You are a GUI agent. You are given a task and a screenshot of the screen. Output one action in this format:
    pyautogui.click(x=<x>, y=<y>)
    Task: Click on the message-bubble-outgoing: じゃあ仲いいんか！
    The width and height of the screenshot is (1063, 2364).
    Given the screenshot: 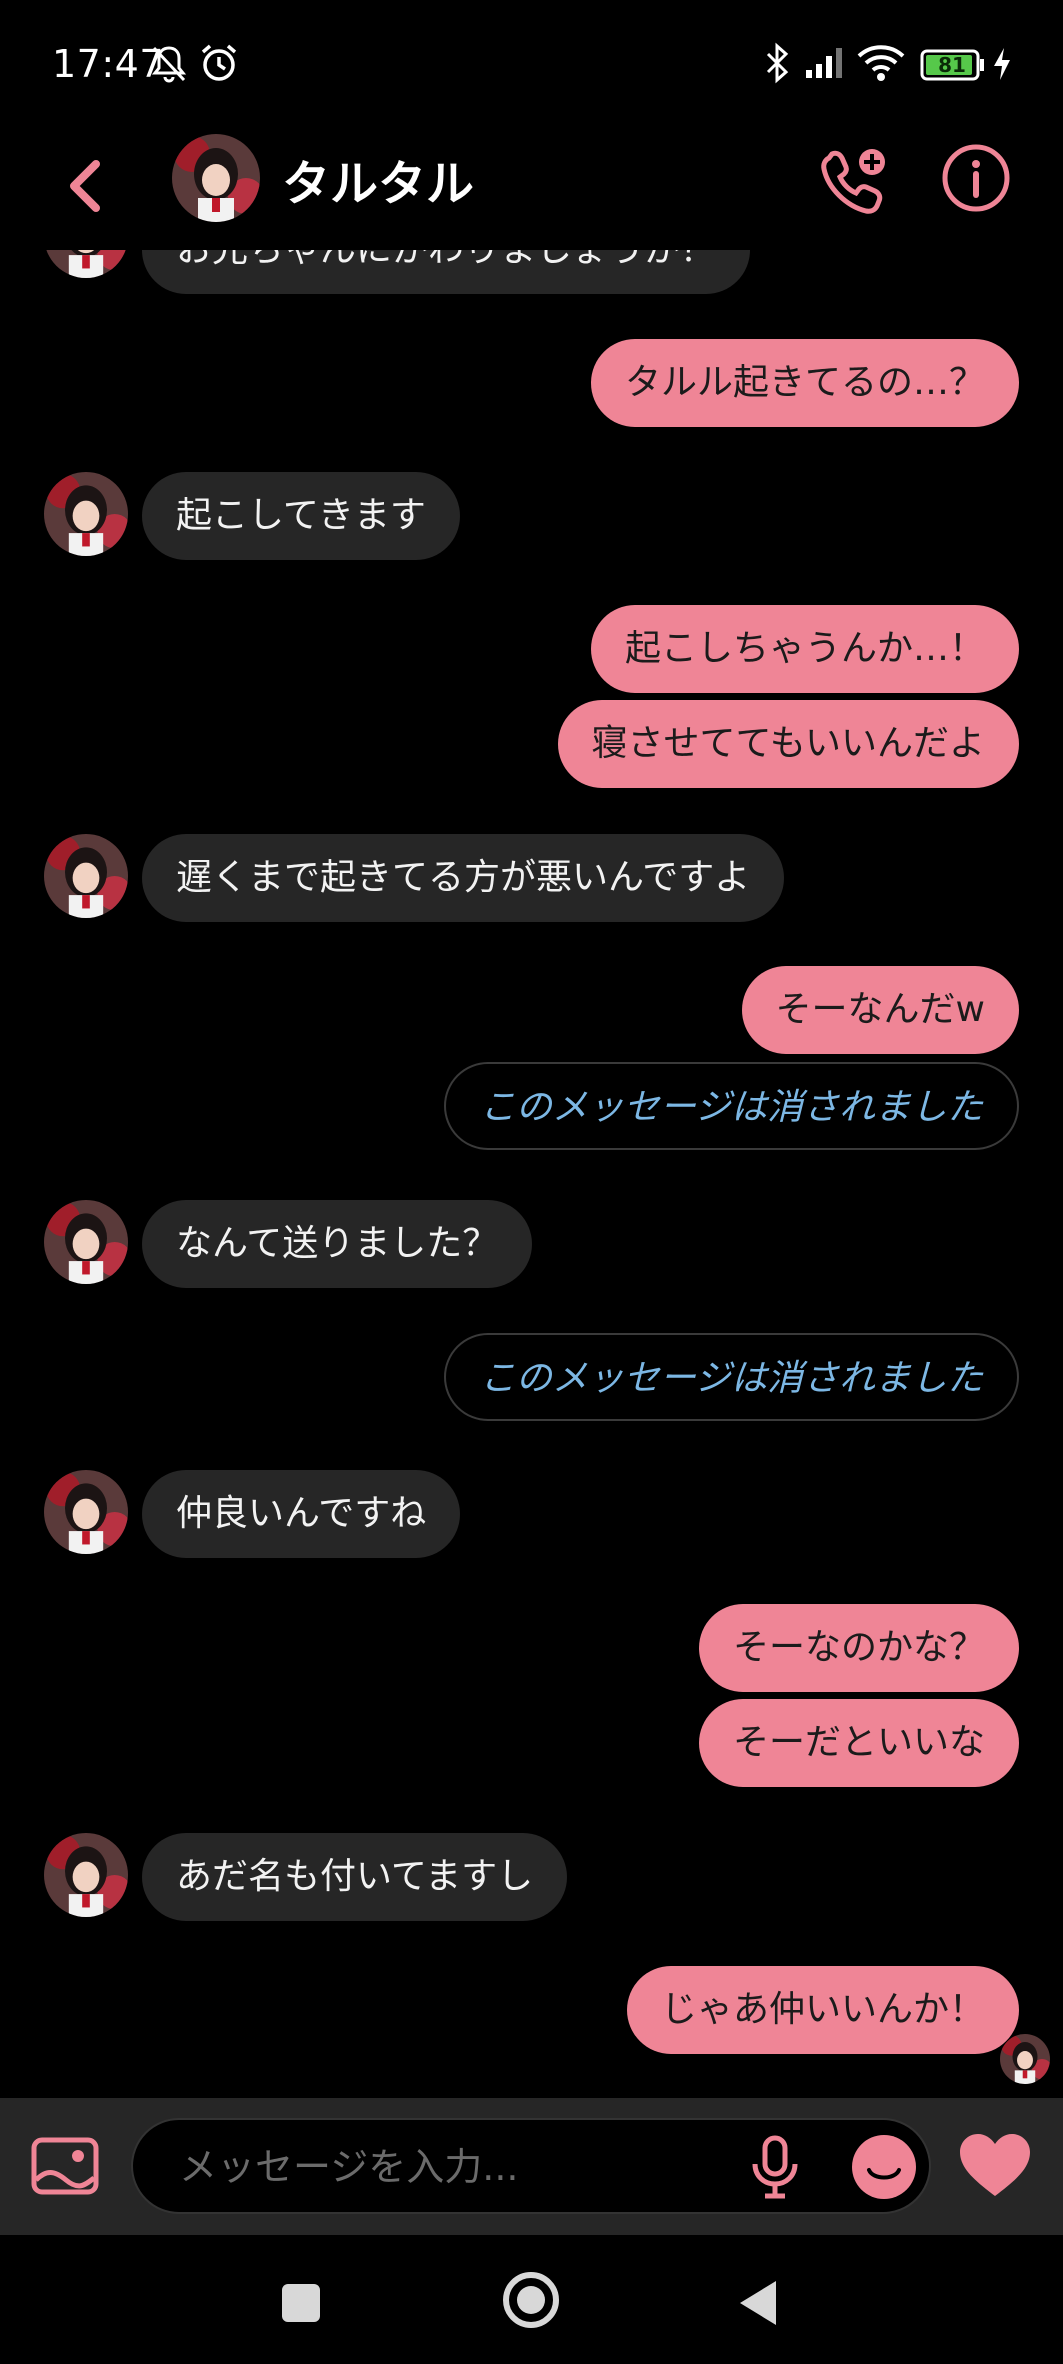 What is the action you would take?
    pyautogui.click(x=822, y=2010)
    